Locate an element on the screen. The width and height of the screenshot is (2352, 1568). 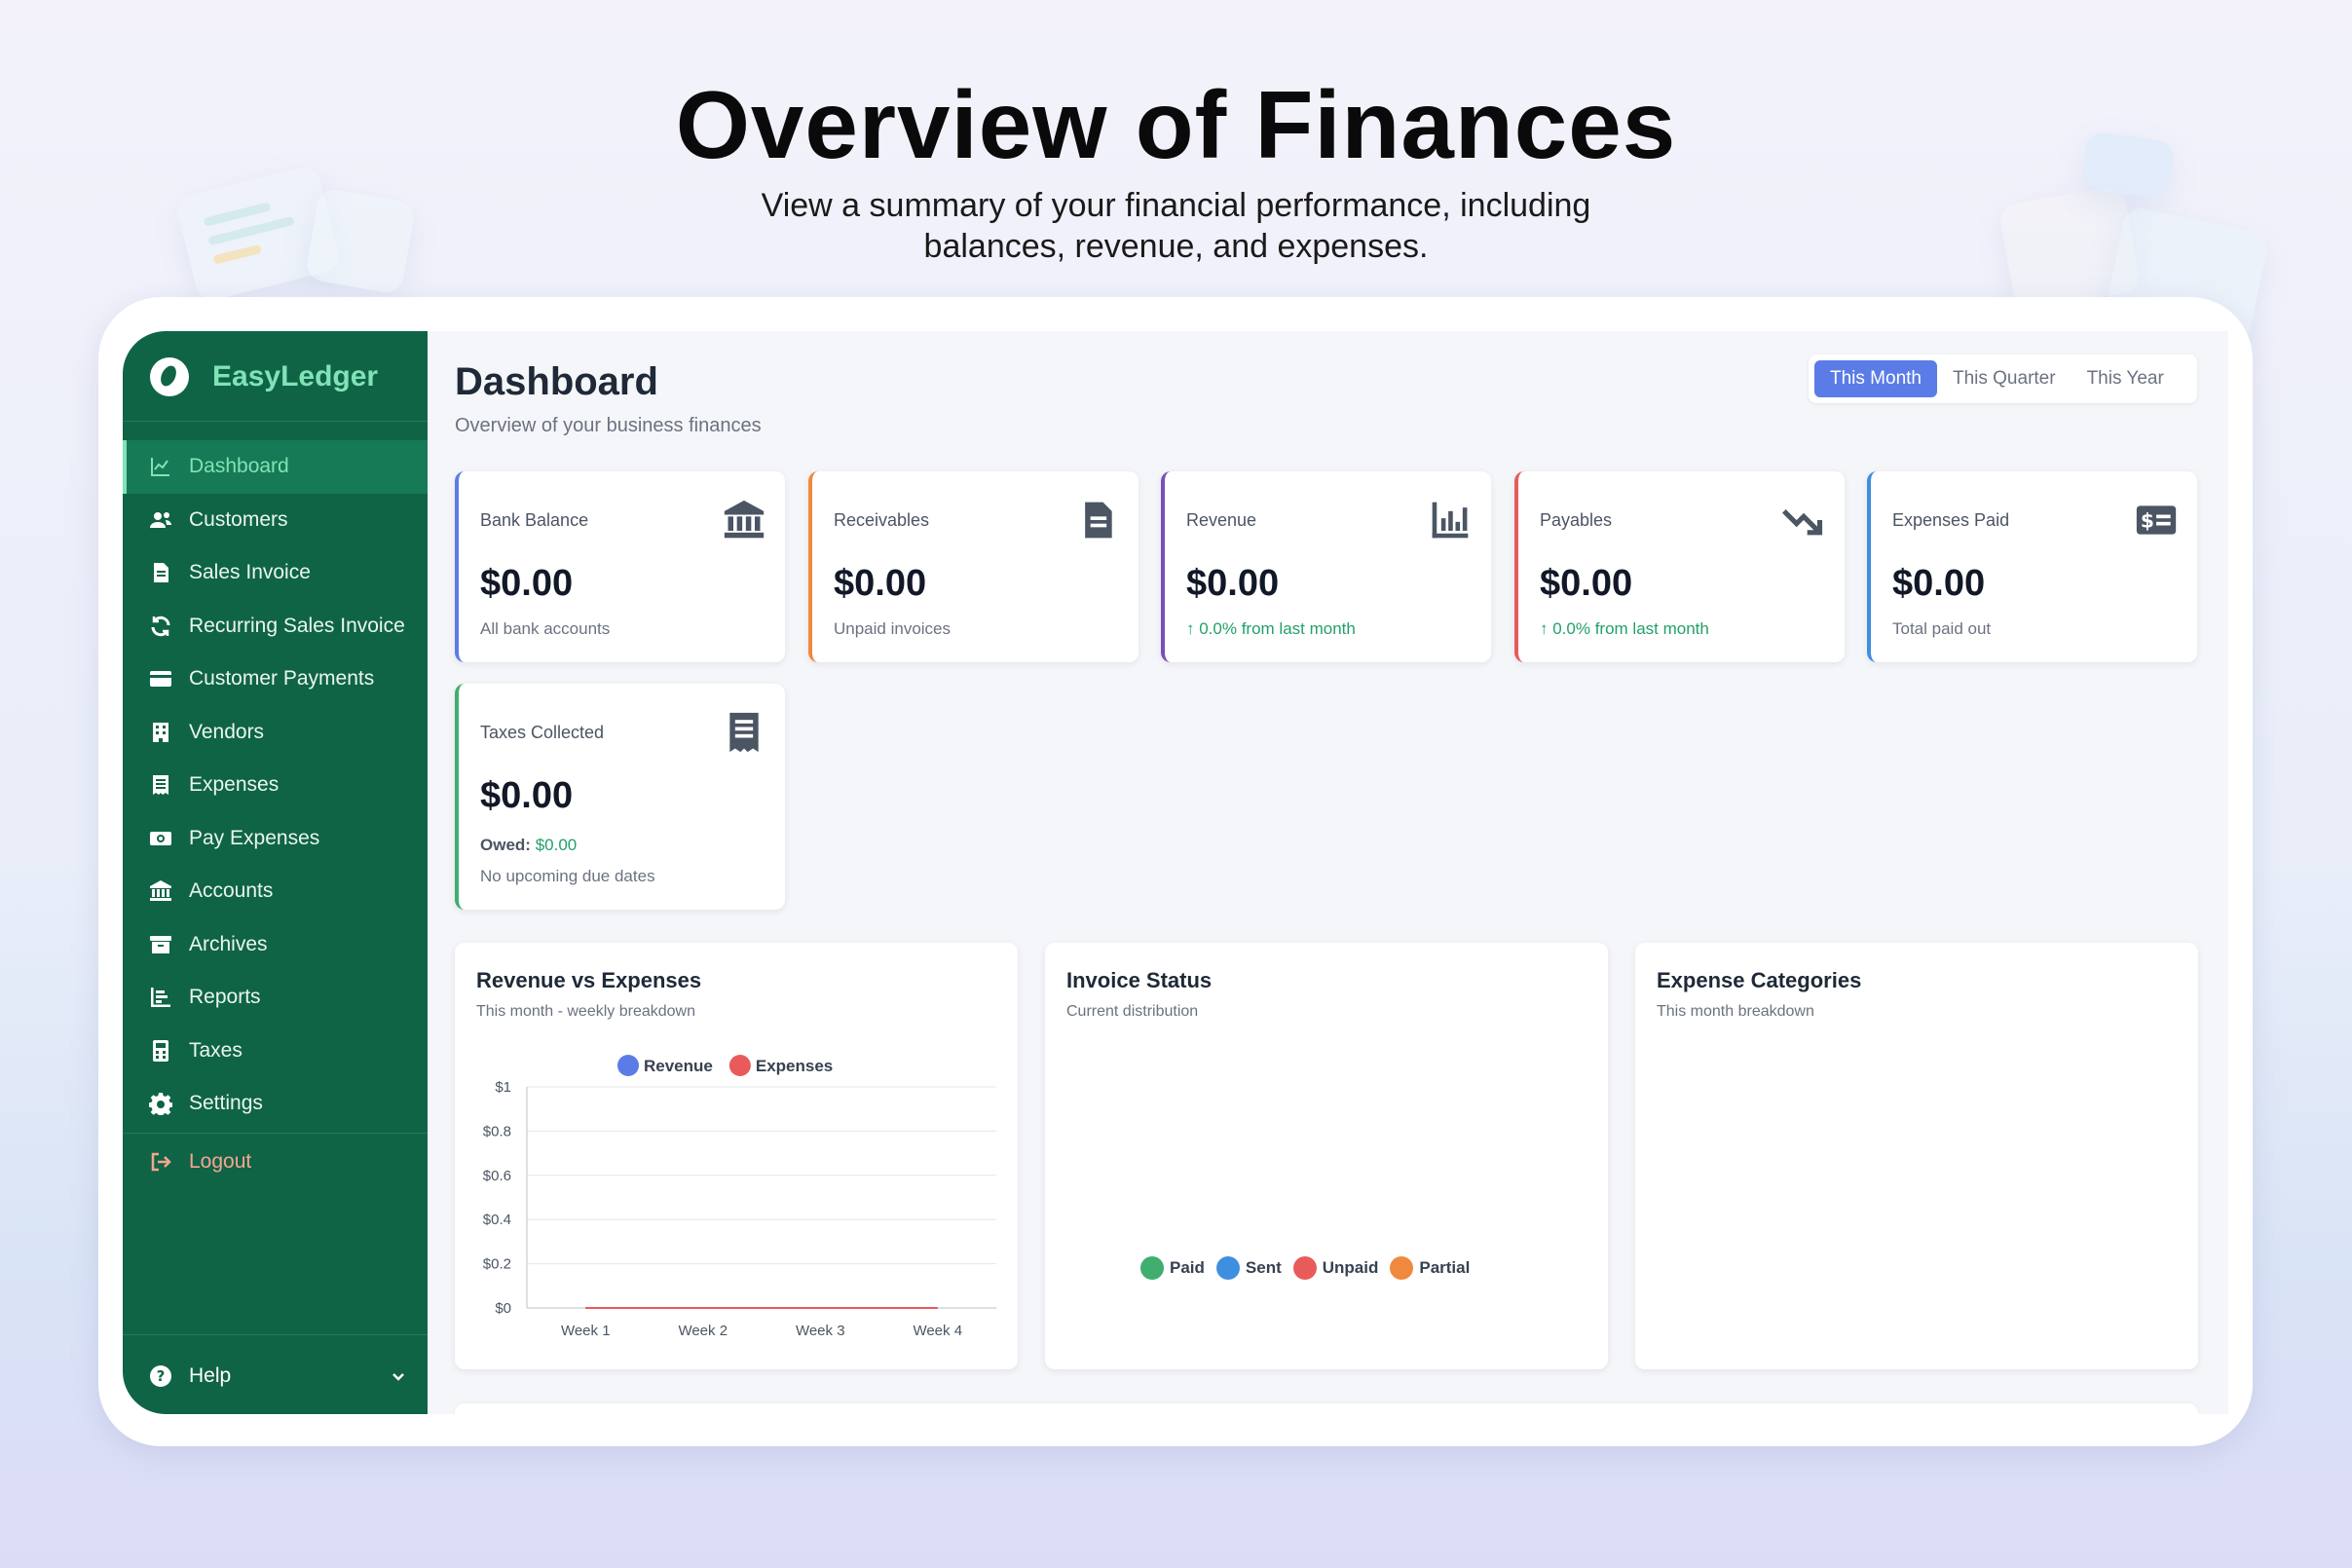
trend-down-icon is located at coordinates (1803, 520).